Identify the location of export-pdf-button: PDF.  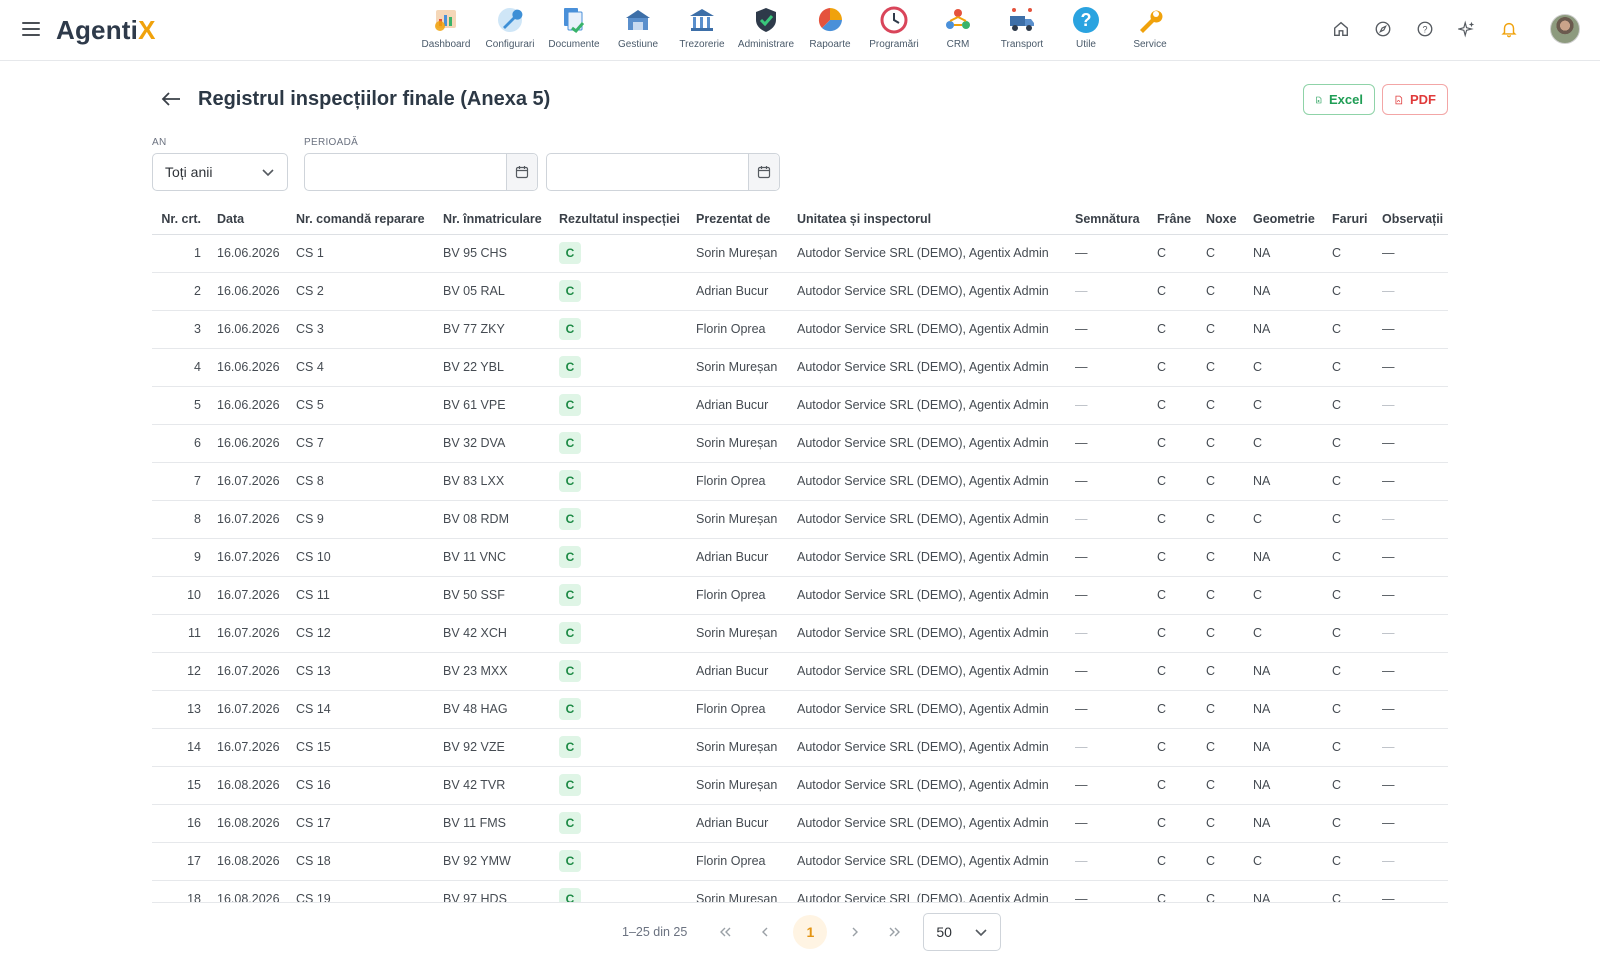
(1415, 99).